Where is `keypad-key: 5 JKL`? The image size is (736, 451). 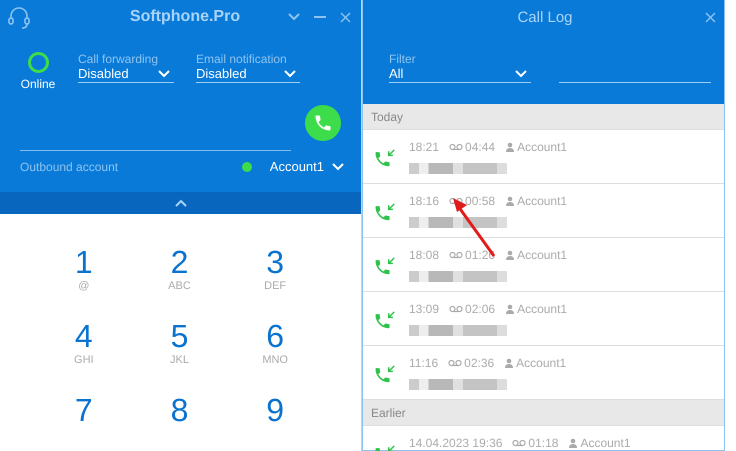 keypad-key: 5 JKL is located at coordinates (180, 349).